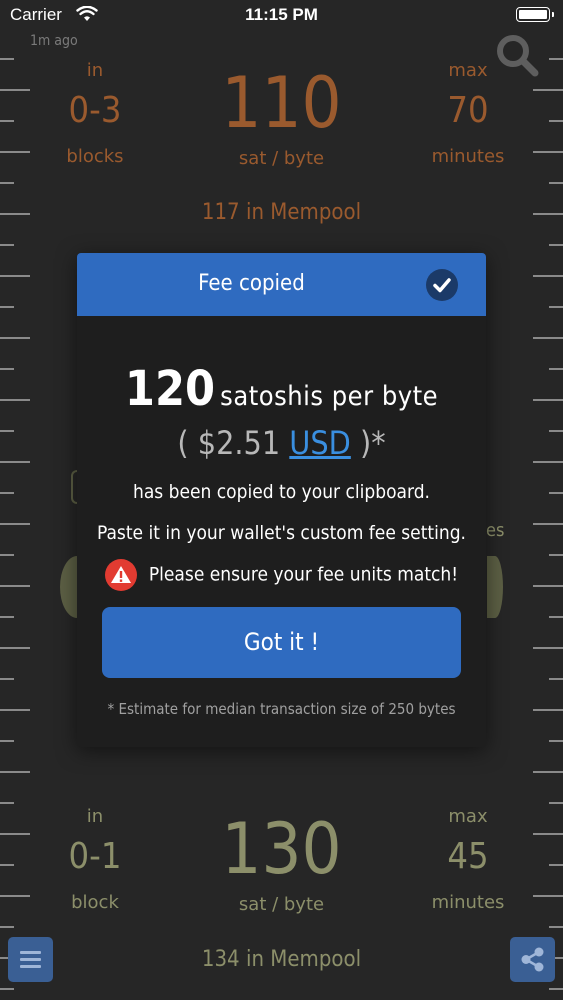 Image resolution: width=563 pixels, height=1000 pixels. Describe the element at coordinates (95, 70) in the screenshot. I see `tier-top-in-label: in` at that location.